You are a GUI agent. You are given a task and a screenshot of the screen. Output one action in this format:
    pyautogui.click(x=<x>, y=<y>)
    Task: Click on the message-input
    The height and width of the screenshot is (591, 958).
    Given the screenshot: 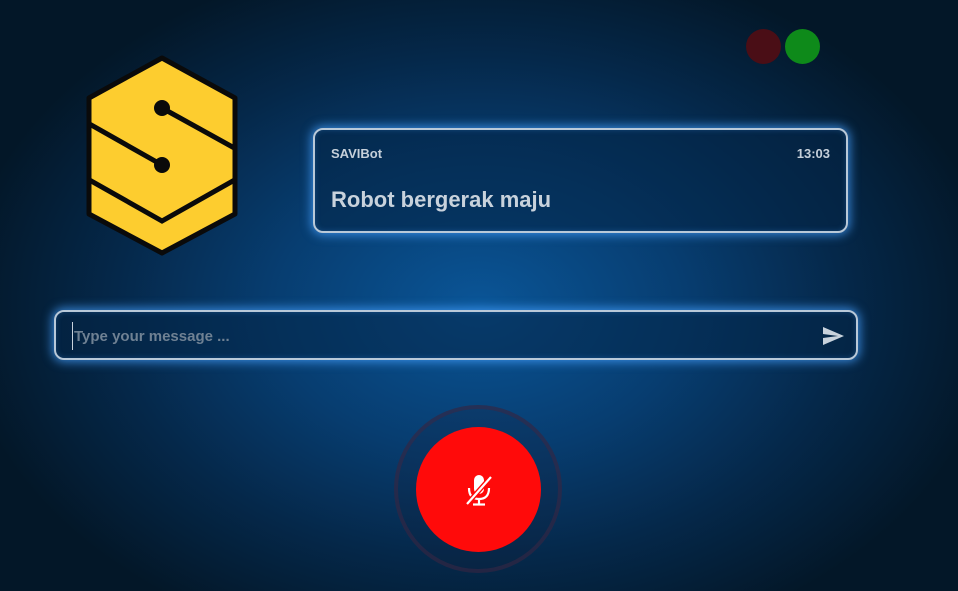 What is the action you would take?
    pyautogui.click(x=434, y=336)
    